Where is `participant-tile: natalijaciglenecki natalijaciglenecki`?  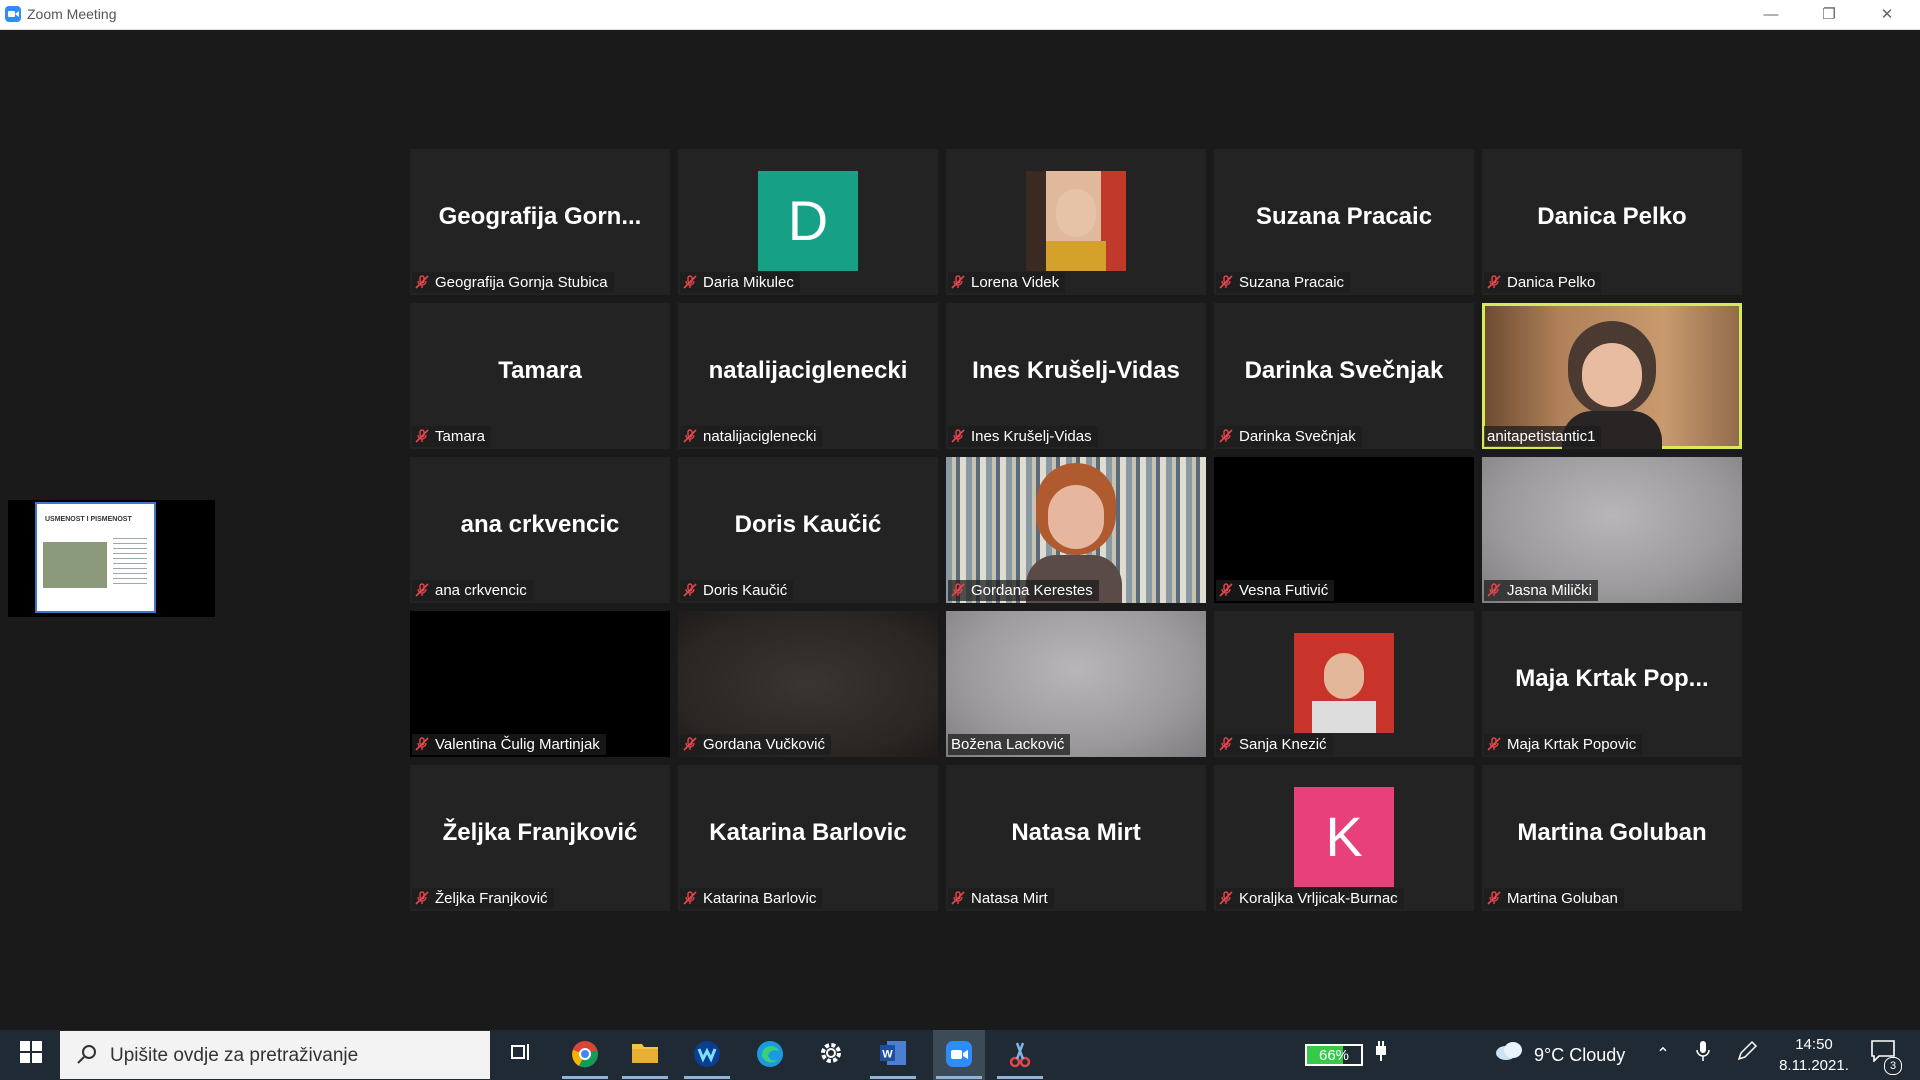
participant-tile: natalijaciglenecki natalijaciglenecki is located at coordinates (808, 376).